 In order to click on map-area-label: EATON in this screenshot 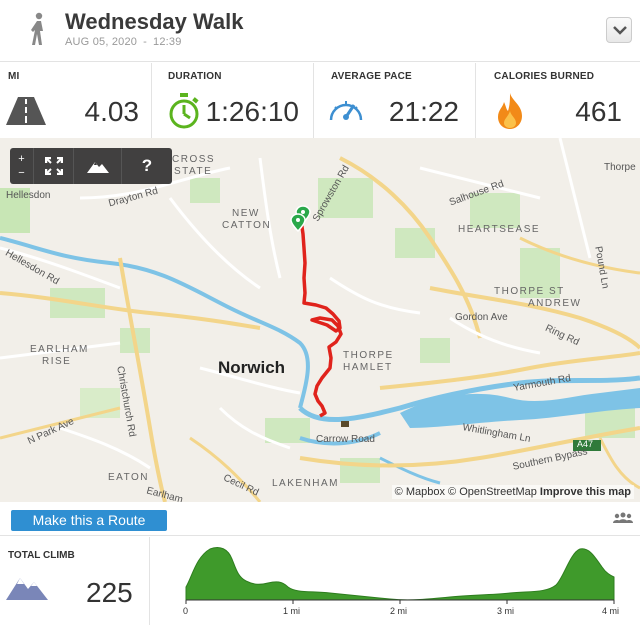, I will do `click(129, 477)`.